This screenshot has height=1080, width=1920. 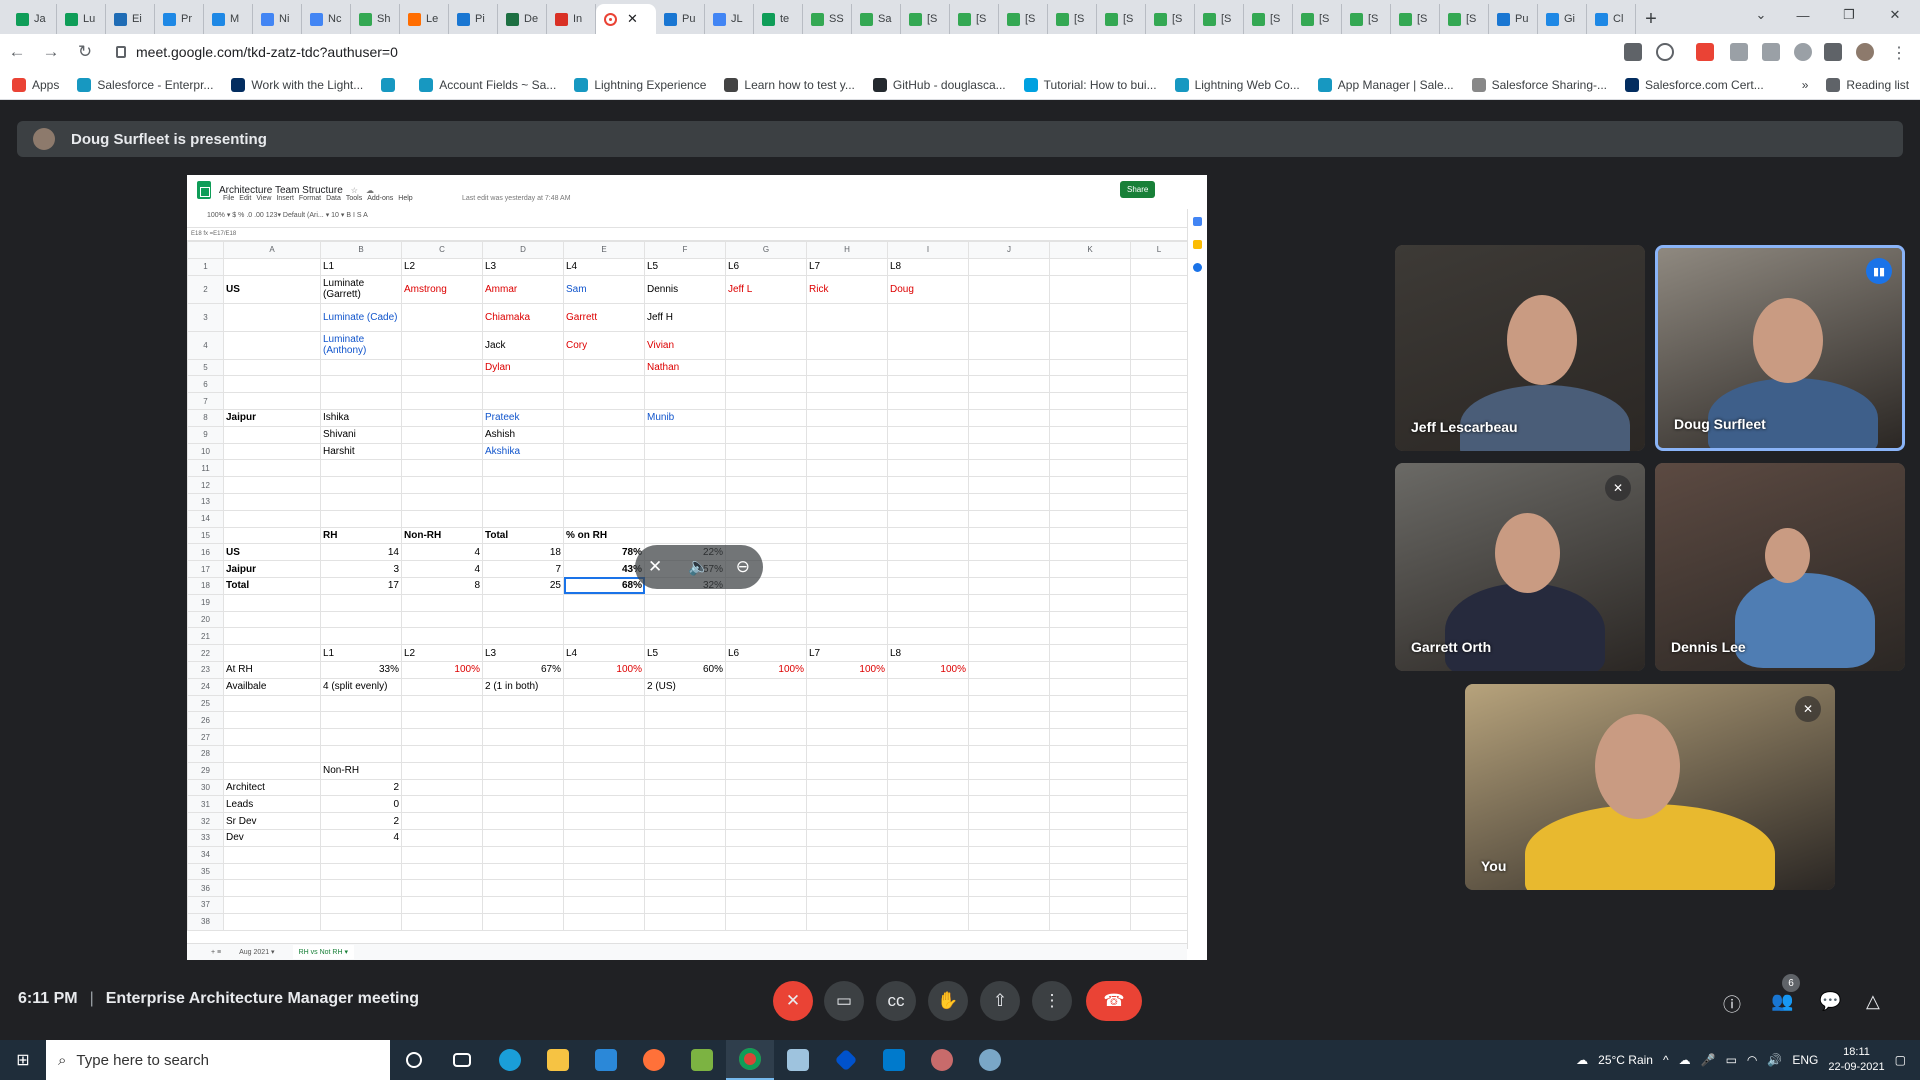 What do you see at coordinates (1520, 348) in the screenshot?
I see `participant-tile: Jeff Lescarbeau` at bounding box center [1520, 348].